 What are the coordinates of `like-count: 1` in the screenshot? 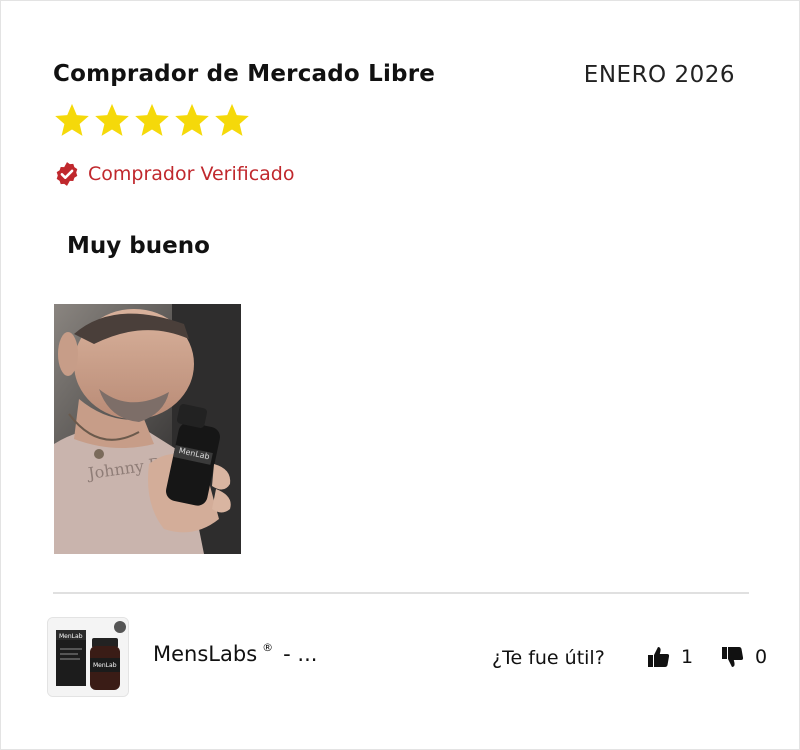 It's located at (687, 657).